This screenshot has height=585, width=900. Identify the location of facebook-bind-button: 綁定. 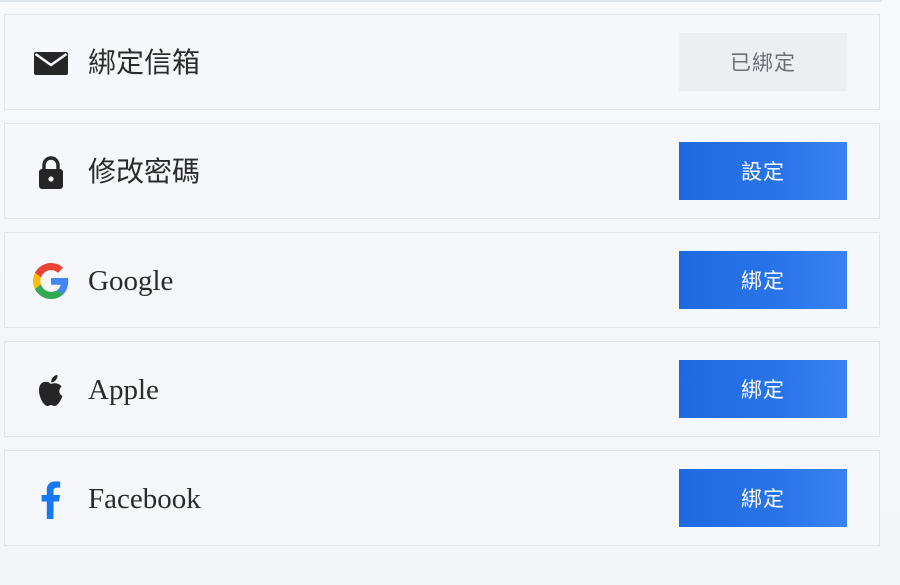
(763, 498).